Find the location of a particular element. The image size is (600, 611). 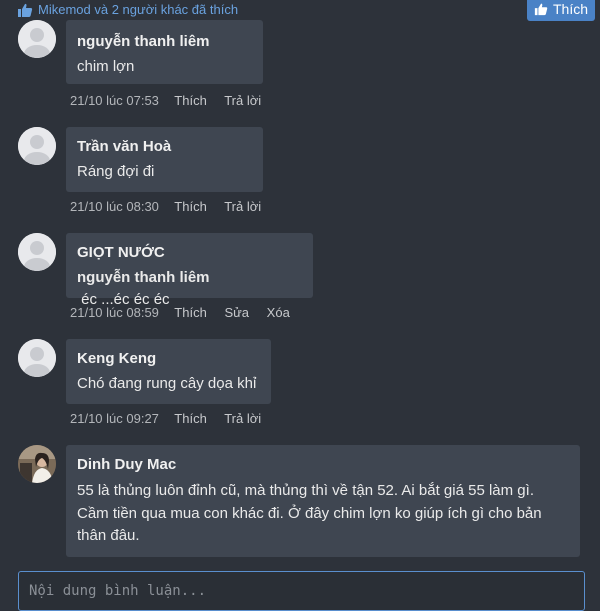

comment-text: chim lợn is located at coordinates (106, 66).